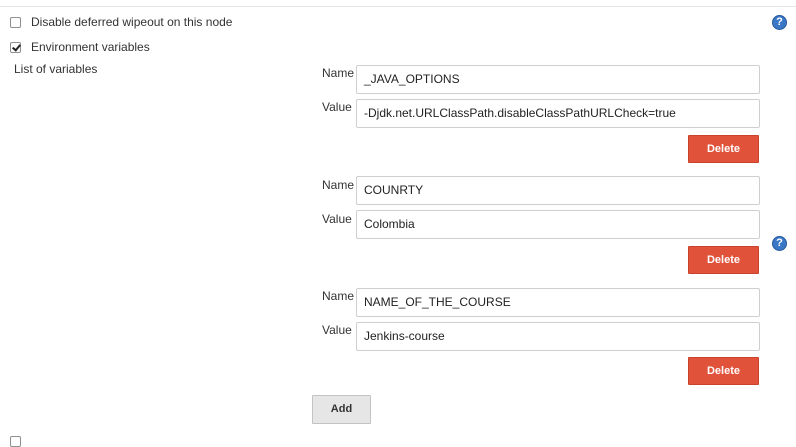  Describe the element at coordinates (558, 79) in the screenshot. I see `variable-1-name-input: _JAVA_OPTIONS` at that location.